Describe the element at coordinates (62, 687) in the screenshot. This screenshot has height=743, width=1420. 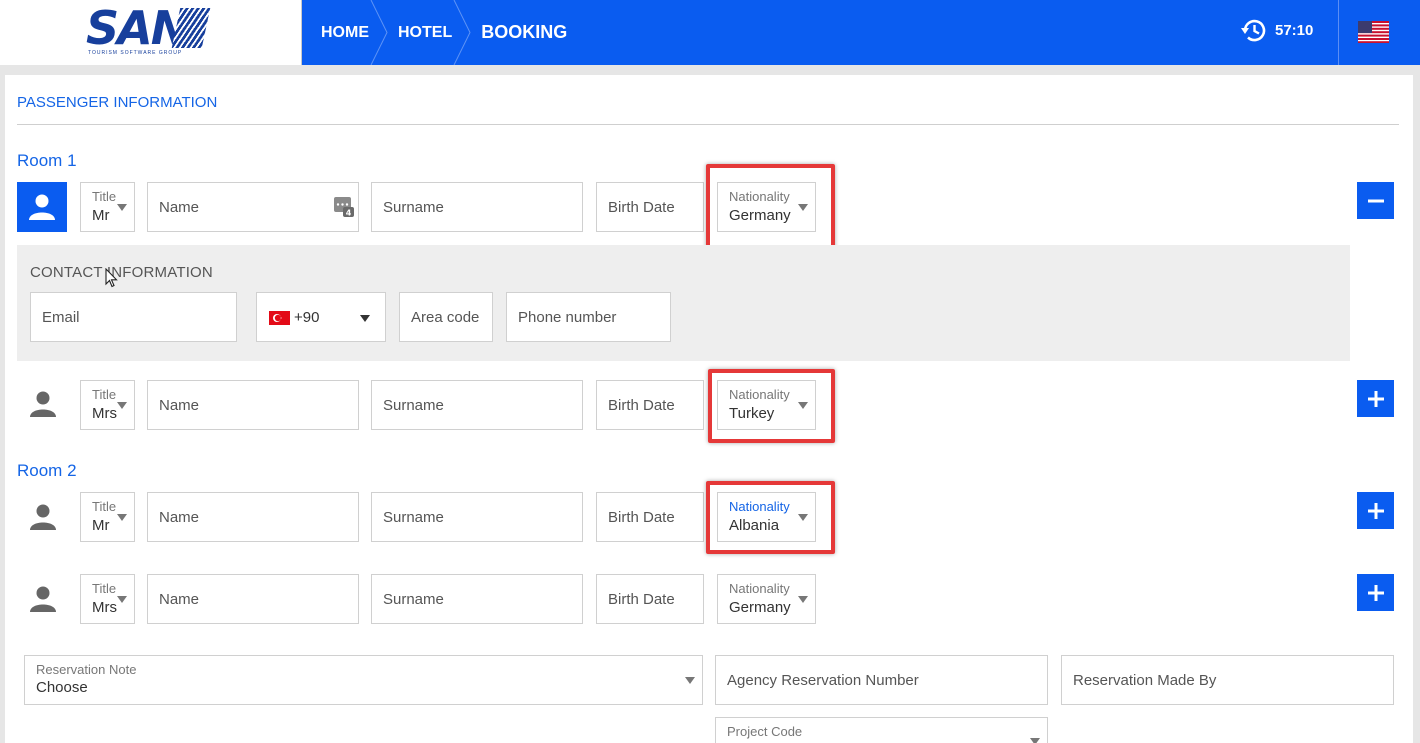
I see `reservation-note-value: Choose` at that location.